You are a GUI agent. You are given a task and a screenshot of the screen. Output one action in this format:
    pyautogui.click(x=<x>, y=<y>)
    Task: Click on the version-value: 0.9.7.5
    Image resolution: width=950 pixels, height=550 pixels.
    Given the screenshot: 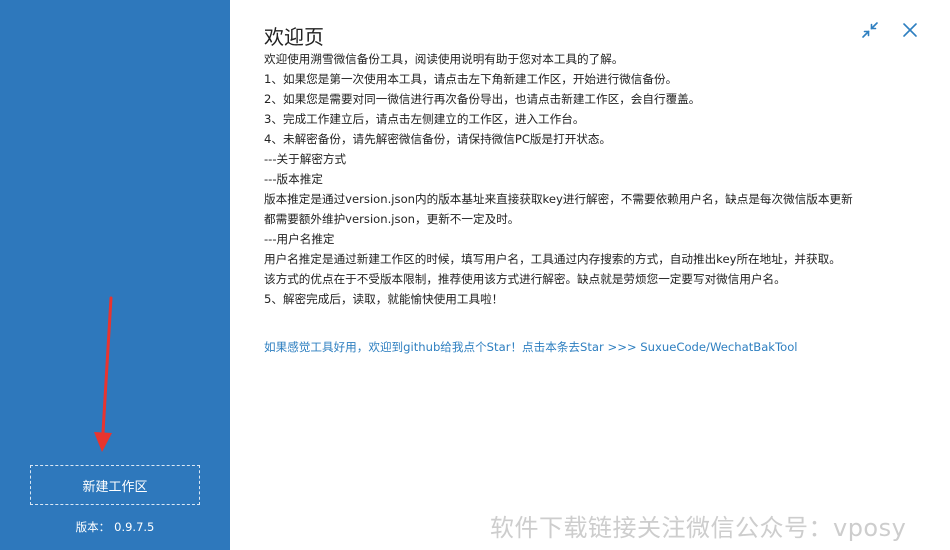 What is the action you would take?
    pyautogui.click(x=134, y=527)
    